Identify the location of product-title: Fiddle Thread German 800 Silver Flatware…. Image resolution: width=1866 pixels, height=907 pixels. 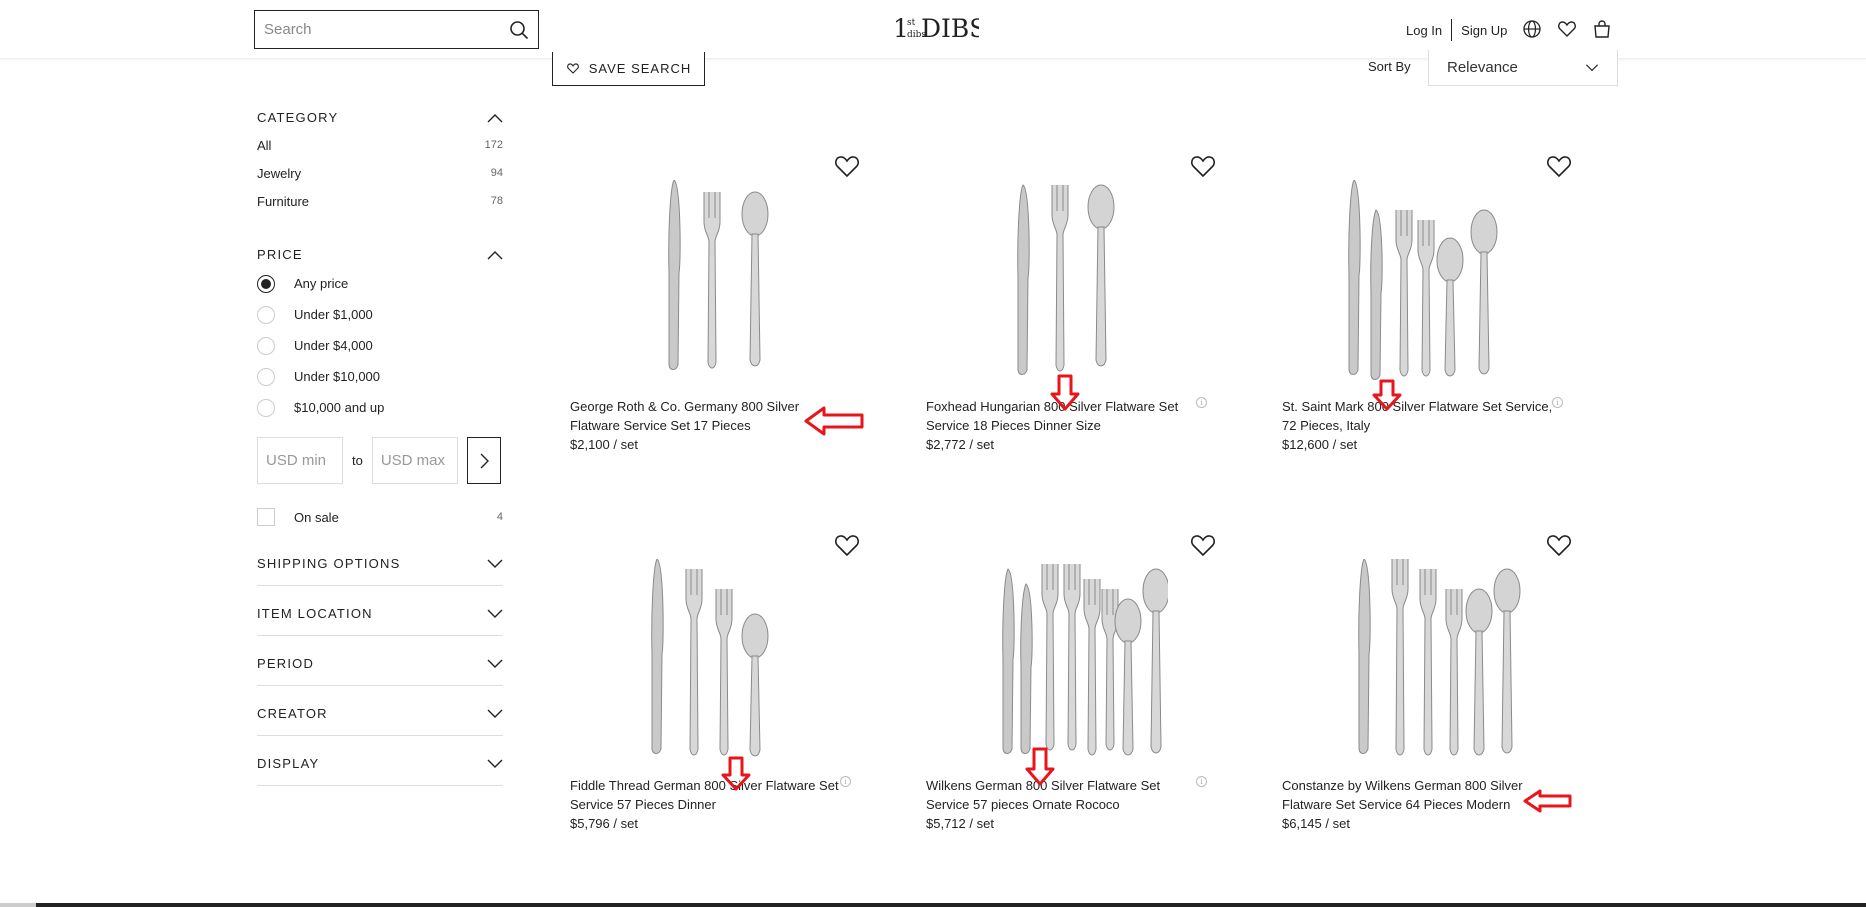
(707, 795).